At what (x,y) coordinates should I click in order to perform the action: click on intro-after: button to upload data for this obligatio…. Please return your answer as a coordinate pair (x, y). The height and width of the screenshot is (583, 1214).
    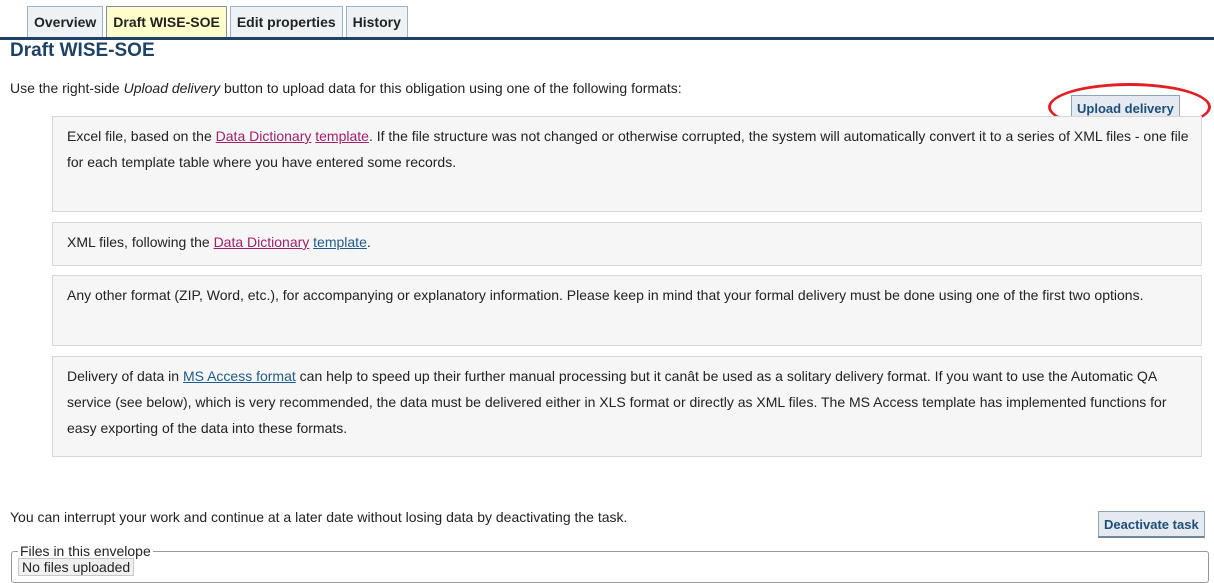
    Looking at the image, I should click on (451, 88).